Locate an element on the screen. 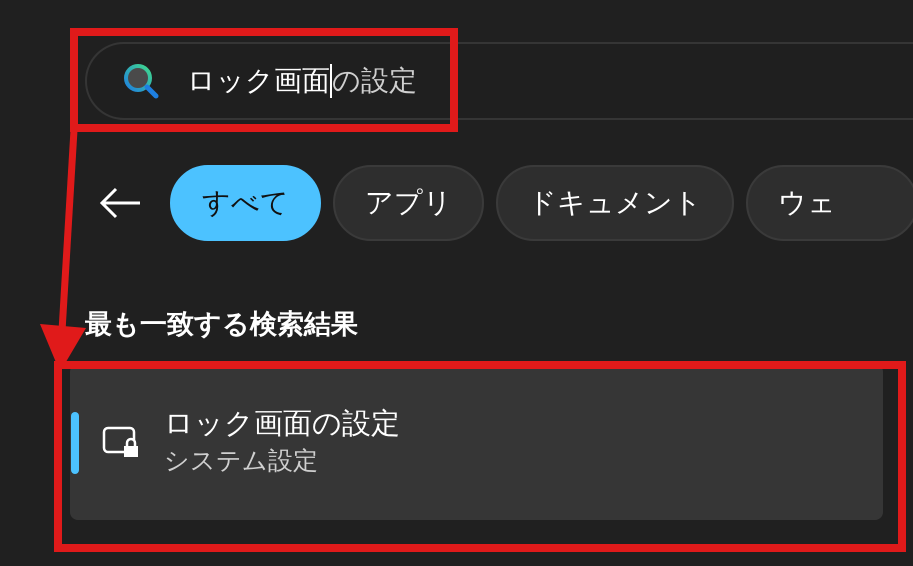  result-subtitle: システム設定 is located at coordinates (241, 461).